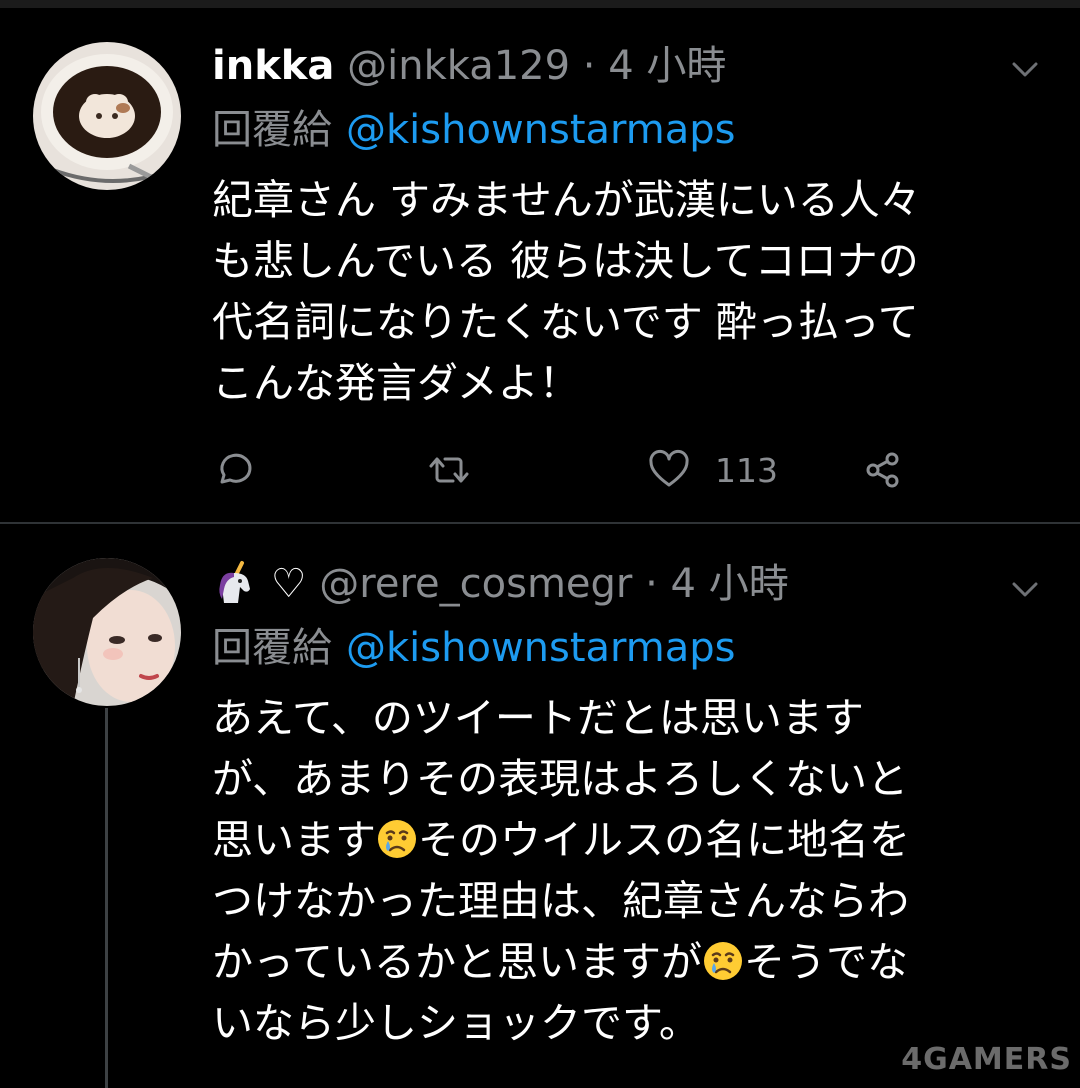 Image resolution: width=1080 pixels, height=1088 pixels. I want to click on tweet-text-line: つけなかった理由は、紀章さんならわ, so click(560, 901).